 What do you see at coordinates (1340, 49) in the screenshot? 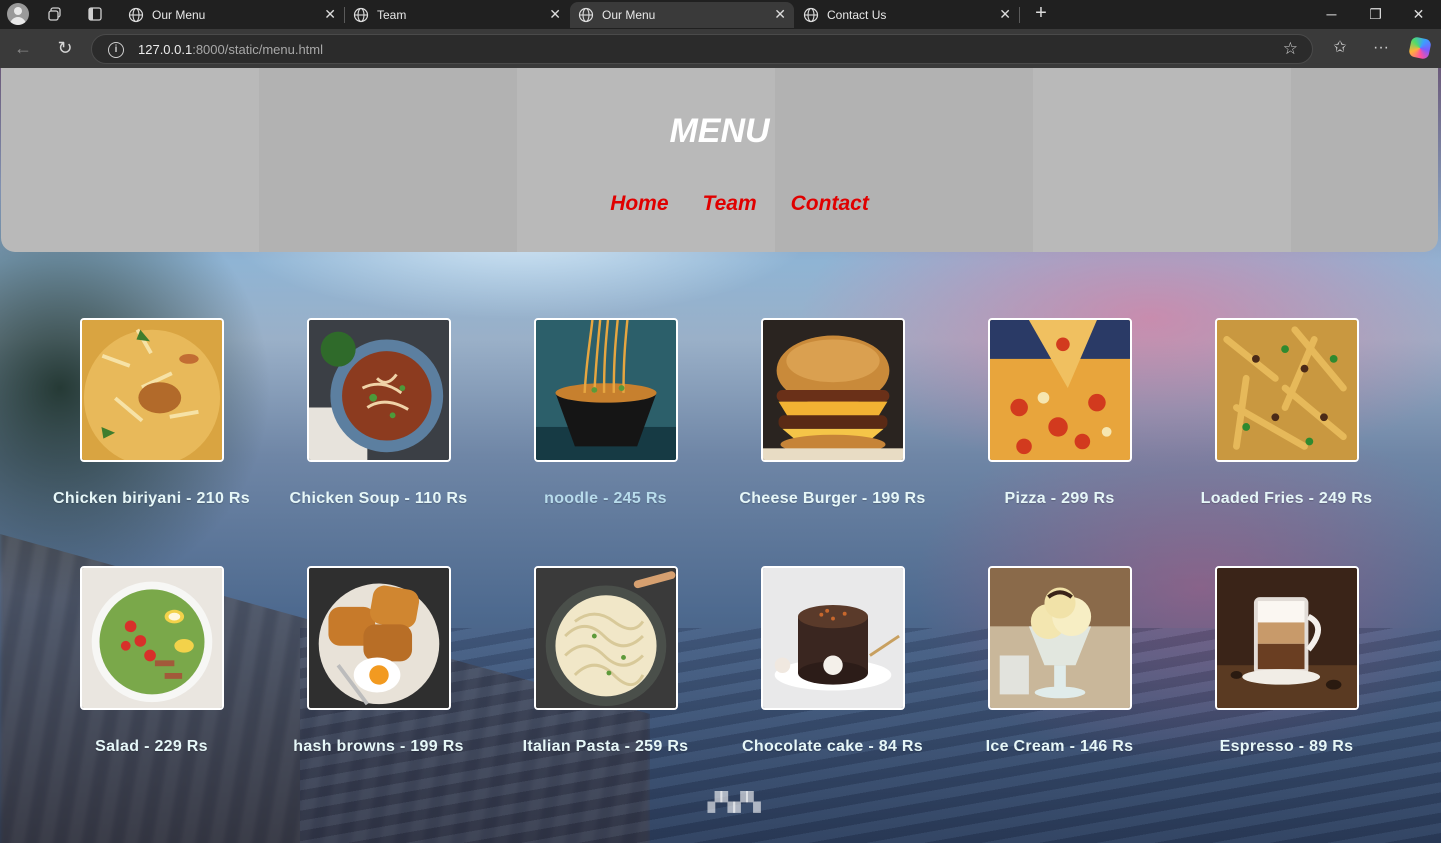
I see `favorites-icon: ✩` at bounding box center [1340, 49].